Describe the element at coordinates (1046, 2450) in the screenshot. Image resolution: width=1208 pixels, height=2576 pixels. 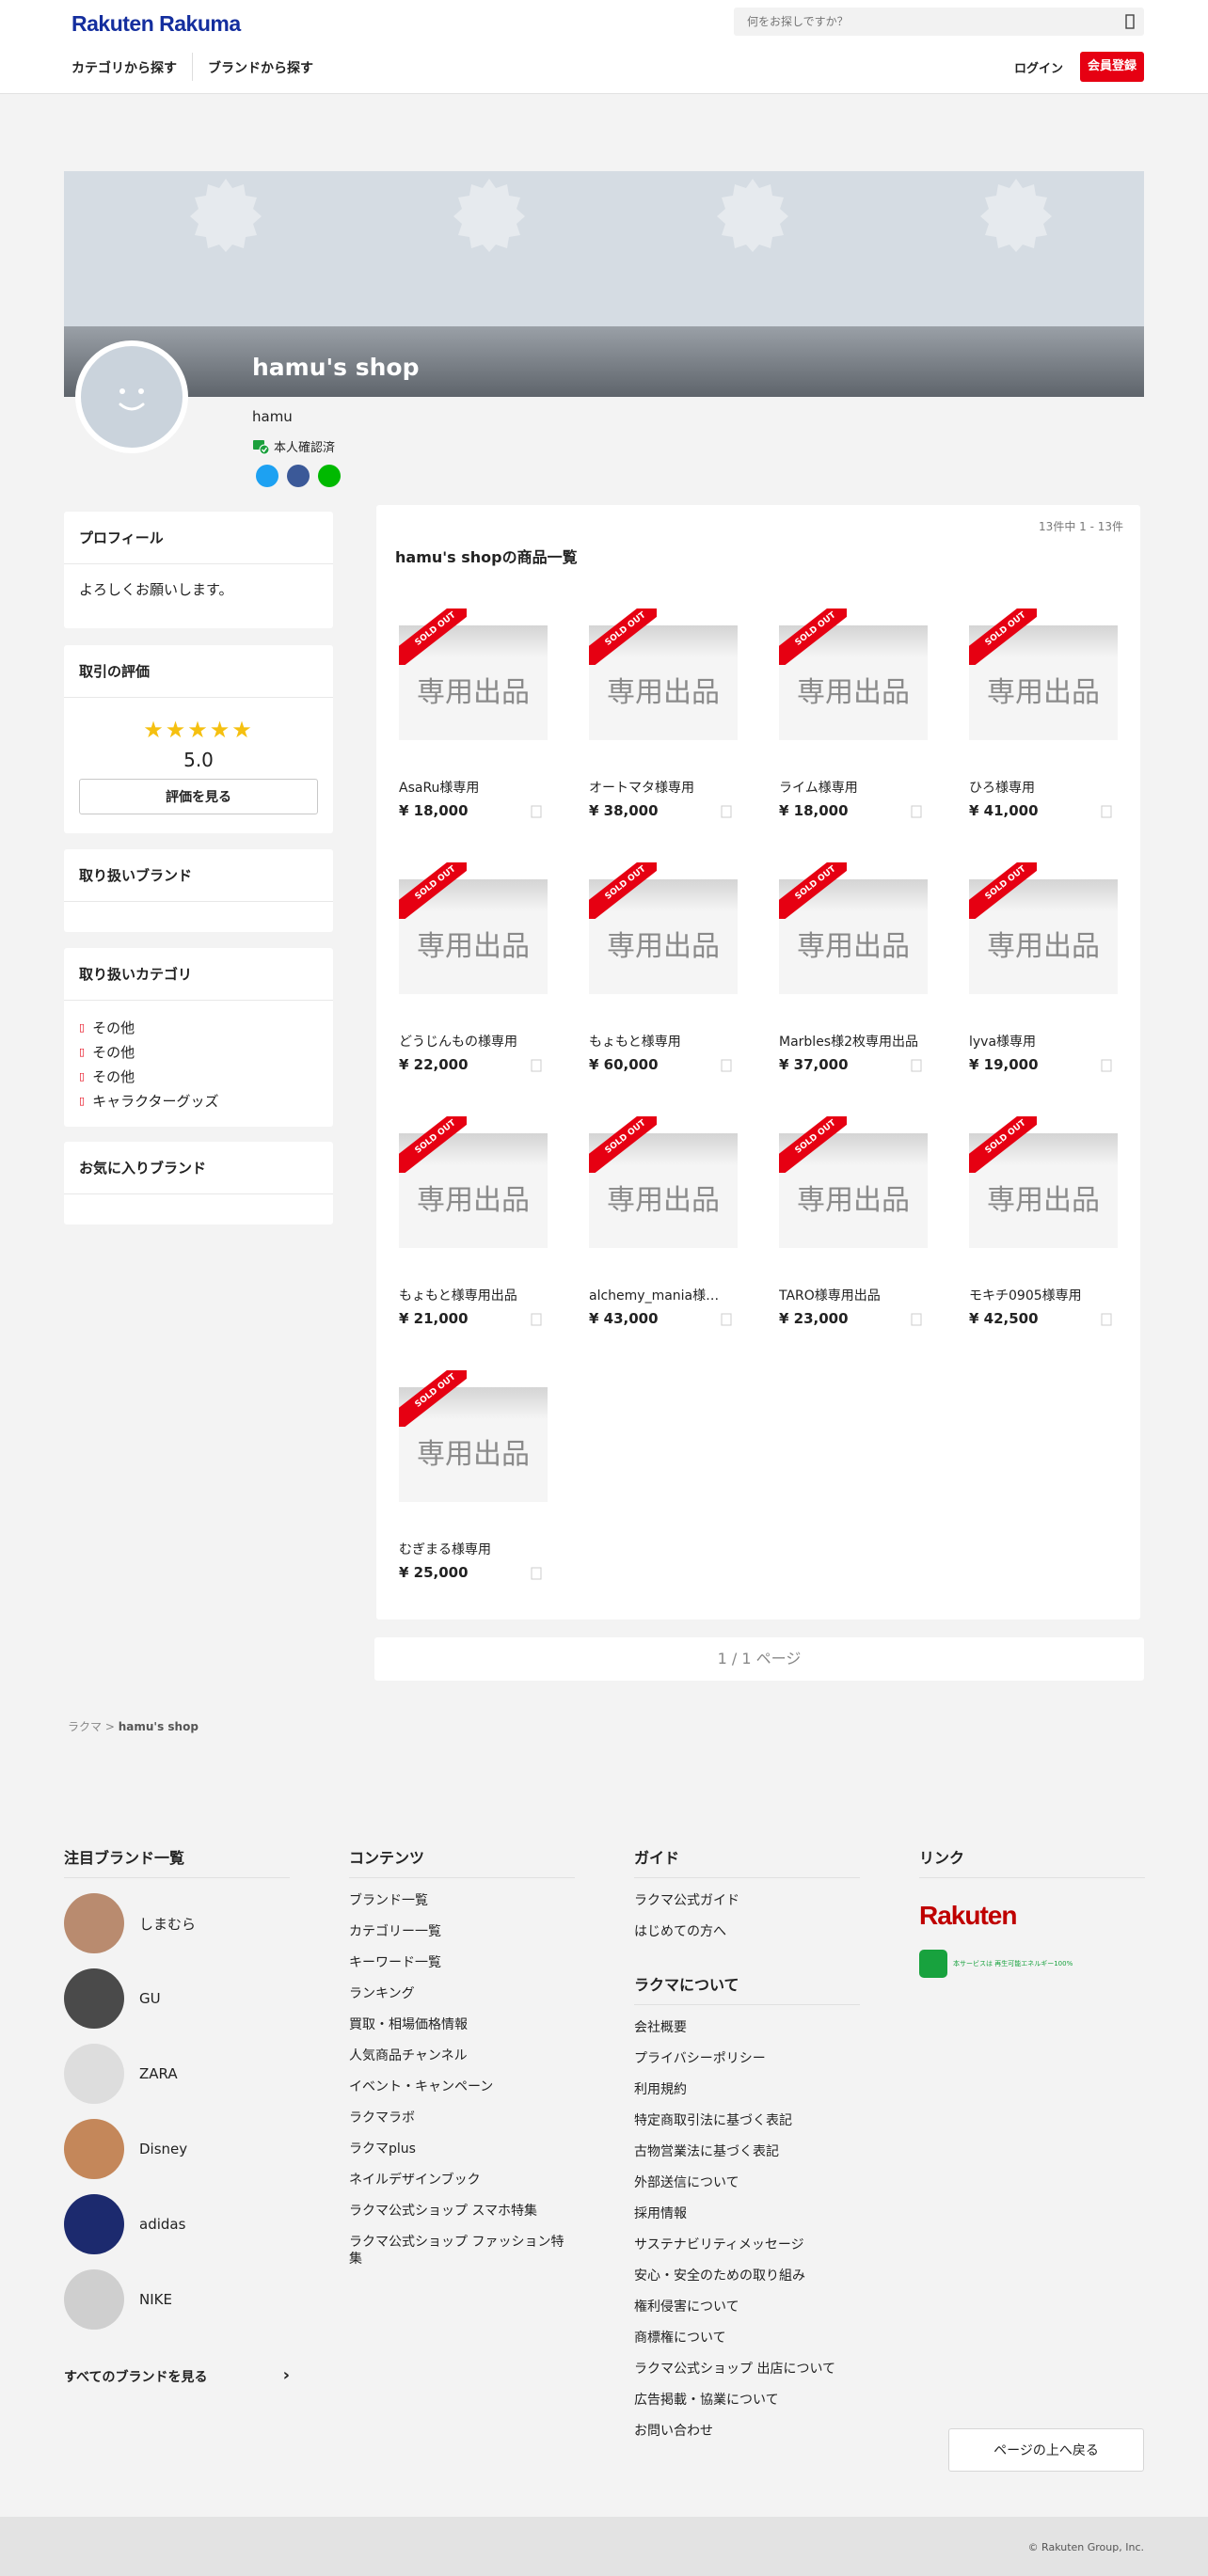
I see `back-to-top-button: ページの上へ戻る` at that location.